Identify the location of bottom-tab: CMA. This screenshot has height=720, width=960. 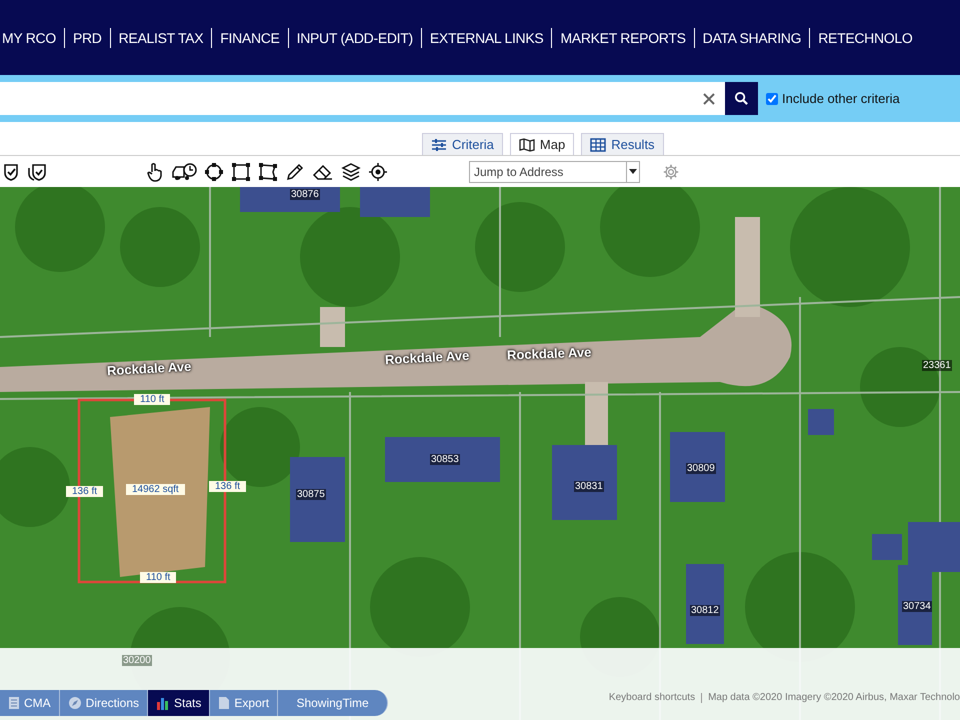
(30, 703).